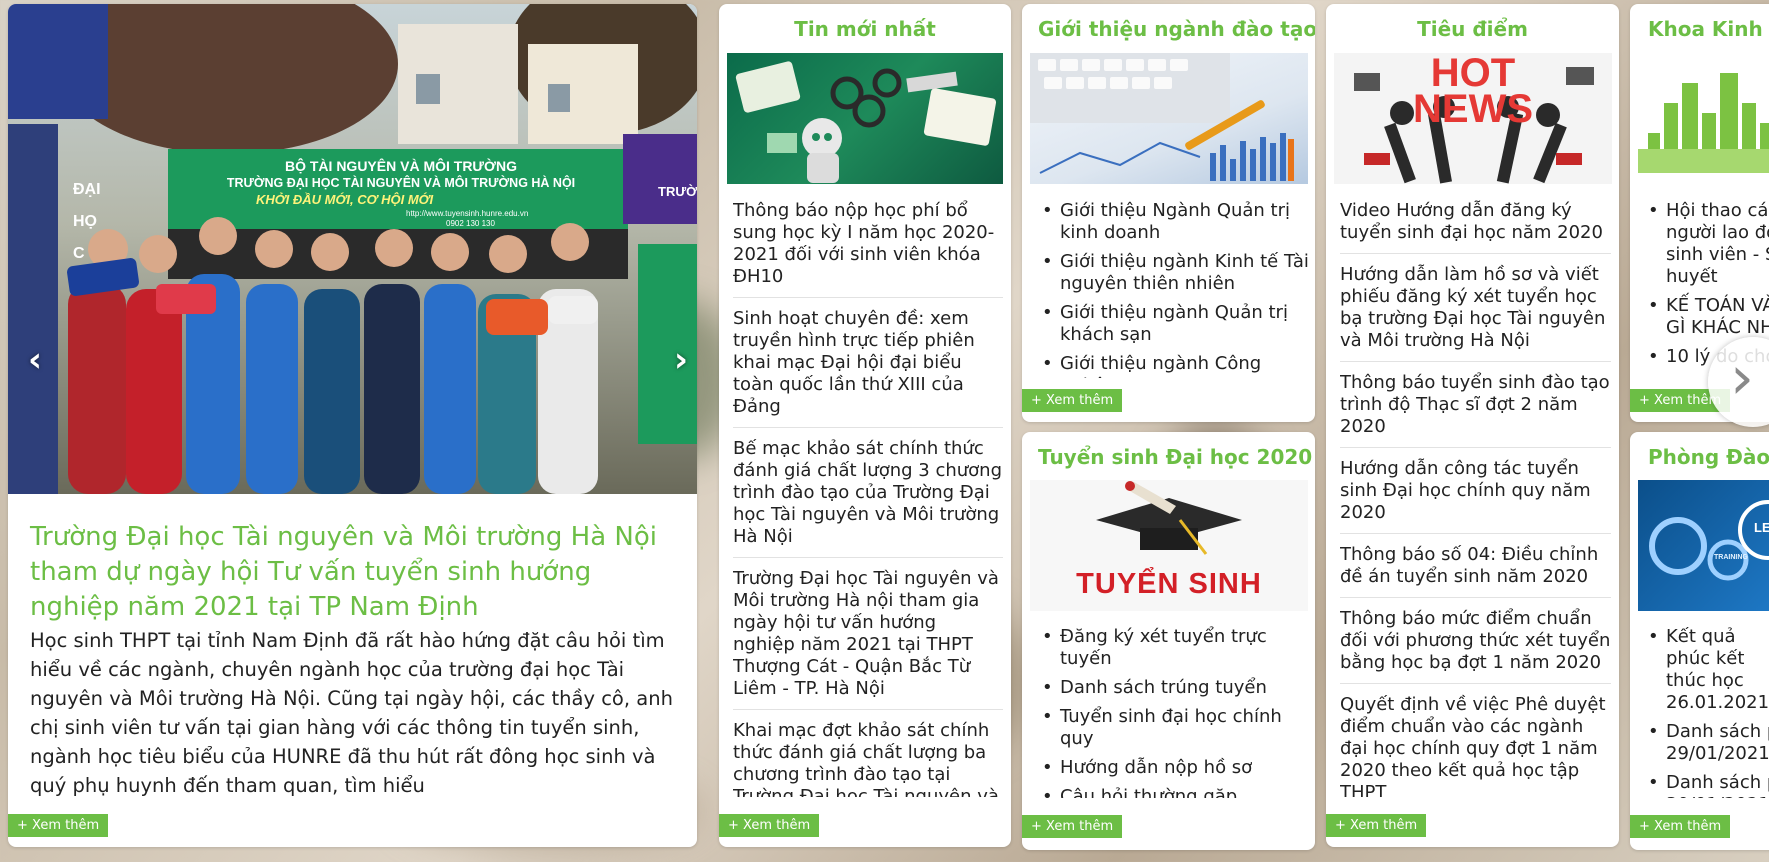 The width and height of the screenshot is (1769, 862). Describe the element at coordinates (1169, 518) in the screenshot. I see `admission-cap-illustration` at that location.